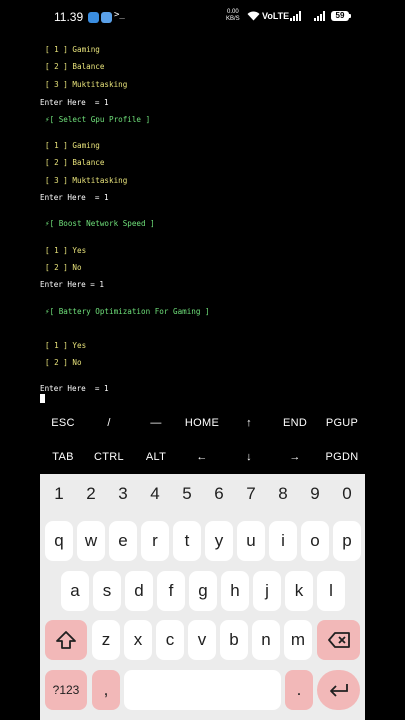 This screenshot has width=405, height=720. I want to click on backspace-key, so click(338, 640).